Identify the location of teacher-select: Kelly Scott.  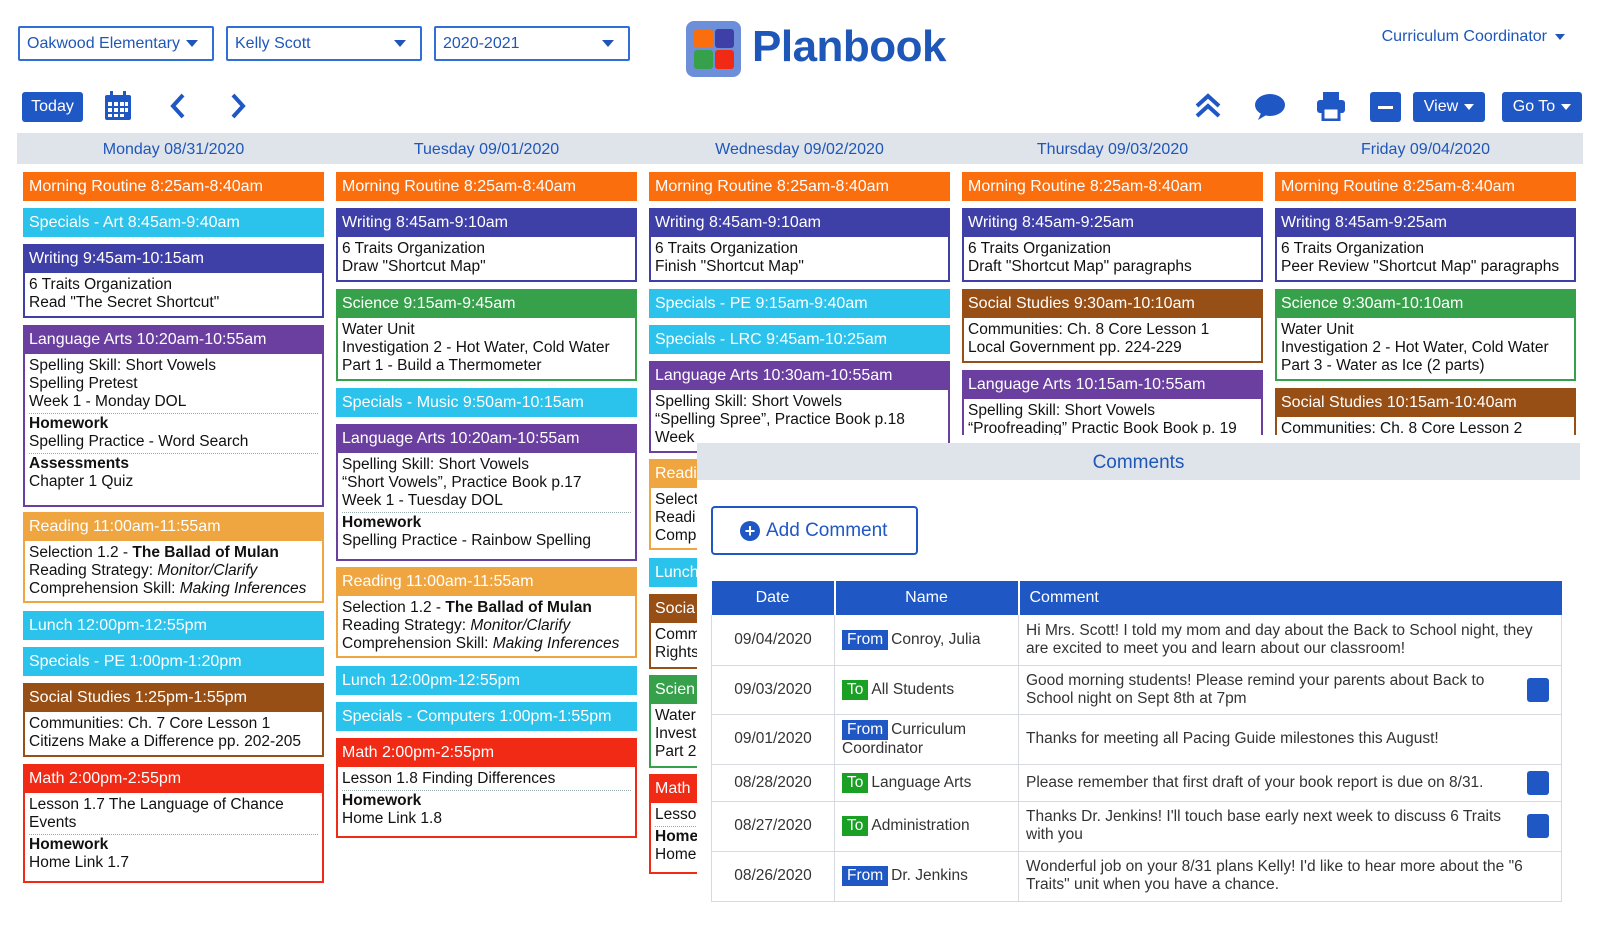
(324, 43).